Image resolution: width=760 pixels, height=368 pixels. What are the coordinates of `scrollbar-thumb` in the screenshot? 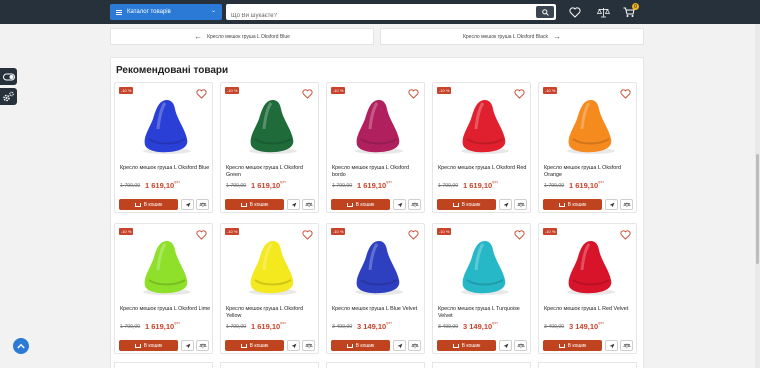 It's located at (757, 209).